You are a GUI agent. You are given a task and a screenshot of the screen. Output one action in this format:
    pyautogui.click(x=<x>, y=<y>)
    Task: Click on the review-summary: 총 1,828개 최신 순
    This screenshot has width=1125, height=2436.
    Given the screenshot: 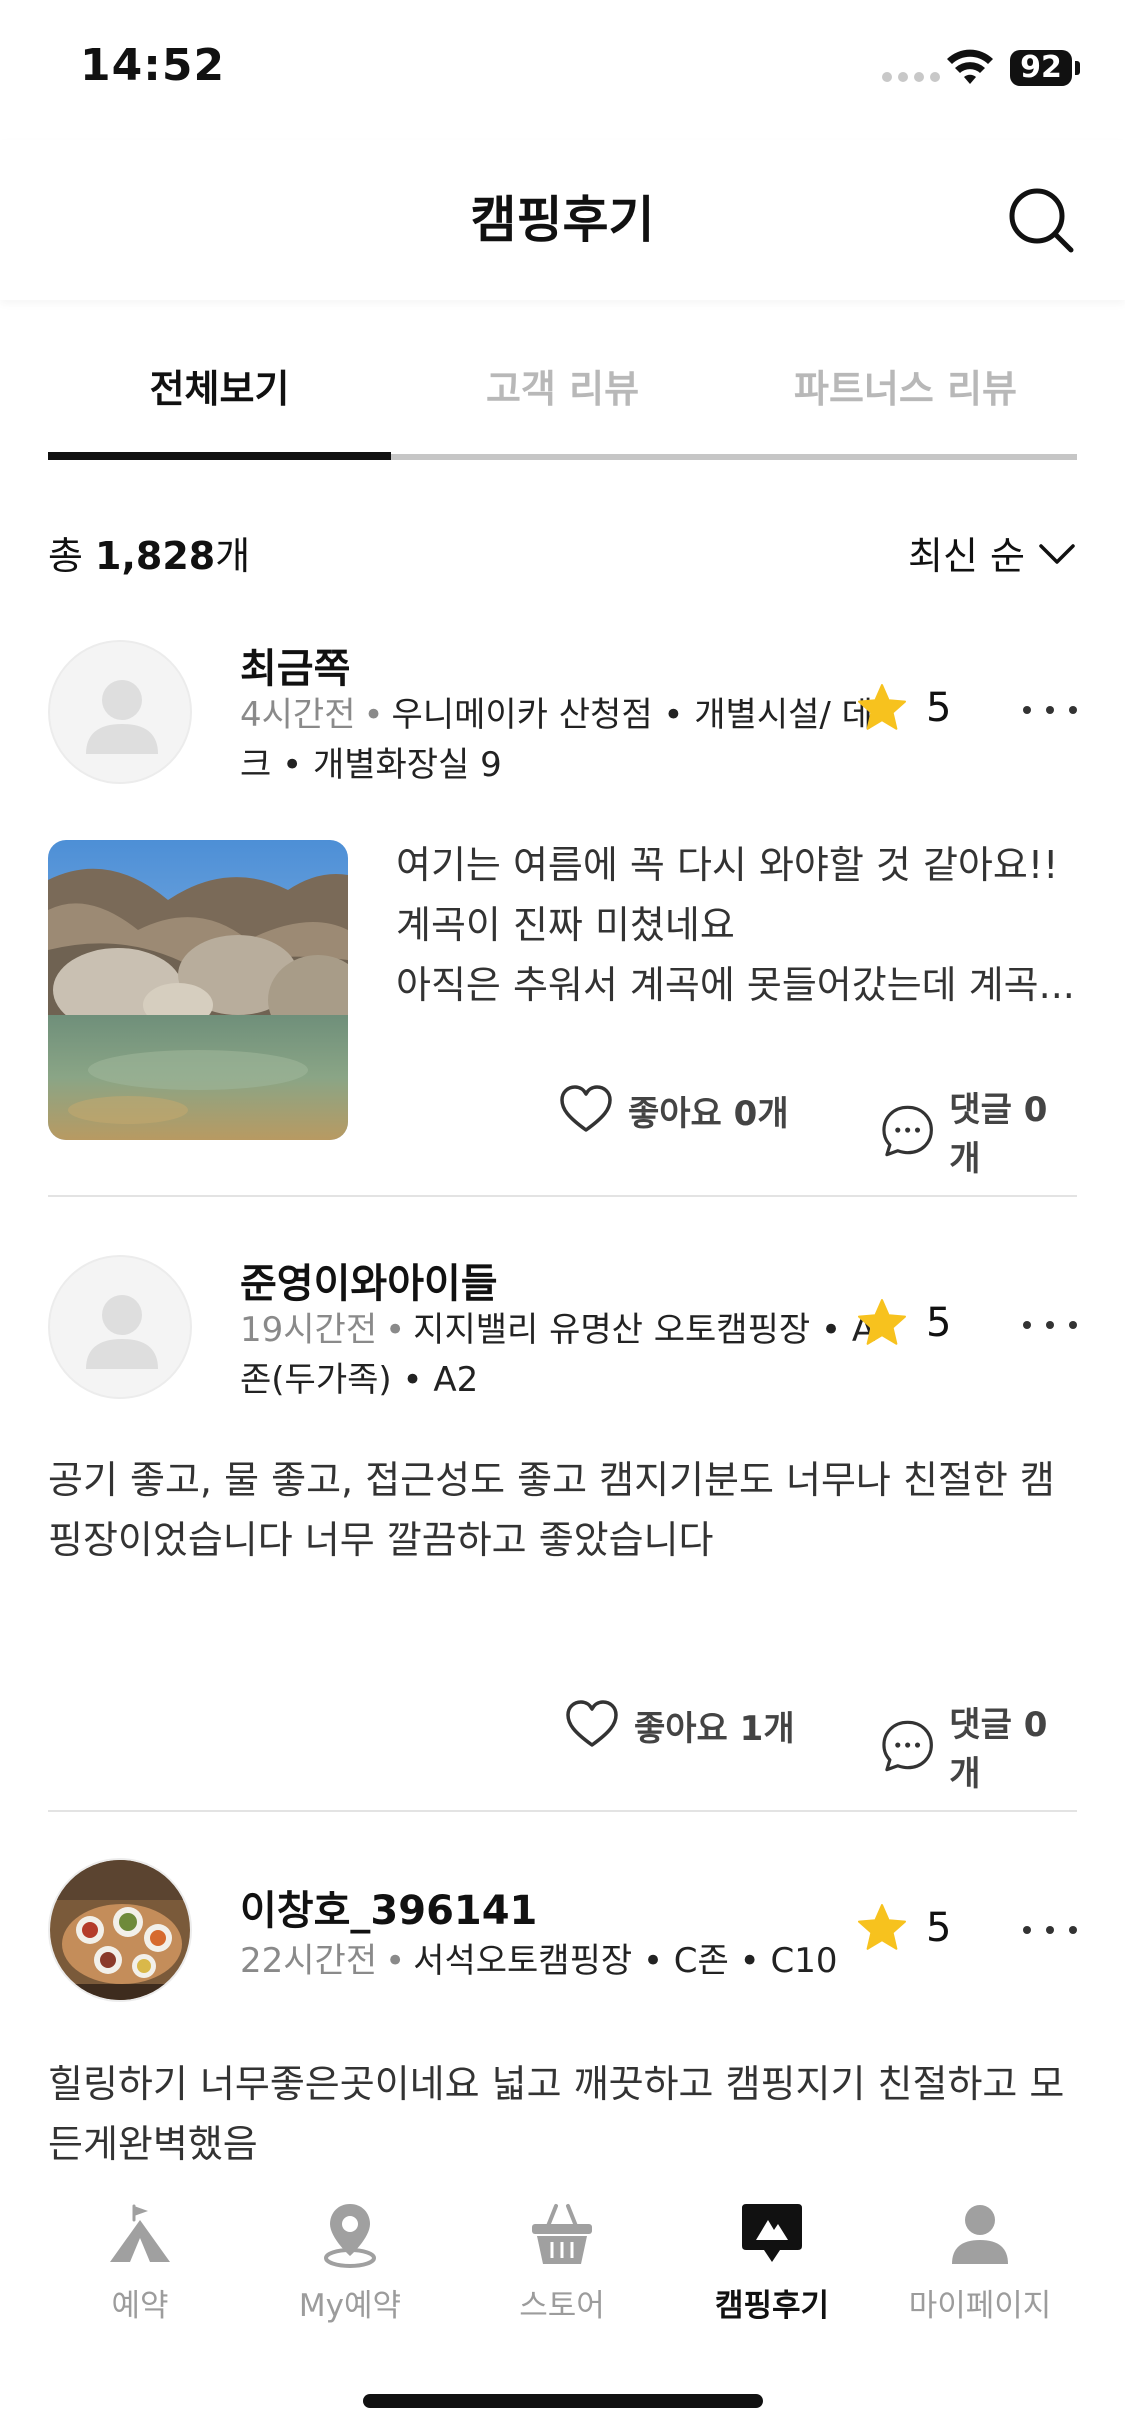 What is the action you would take?
    pyautogui.click(x=562, y=550)
    